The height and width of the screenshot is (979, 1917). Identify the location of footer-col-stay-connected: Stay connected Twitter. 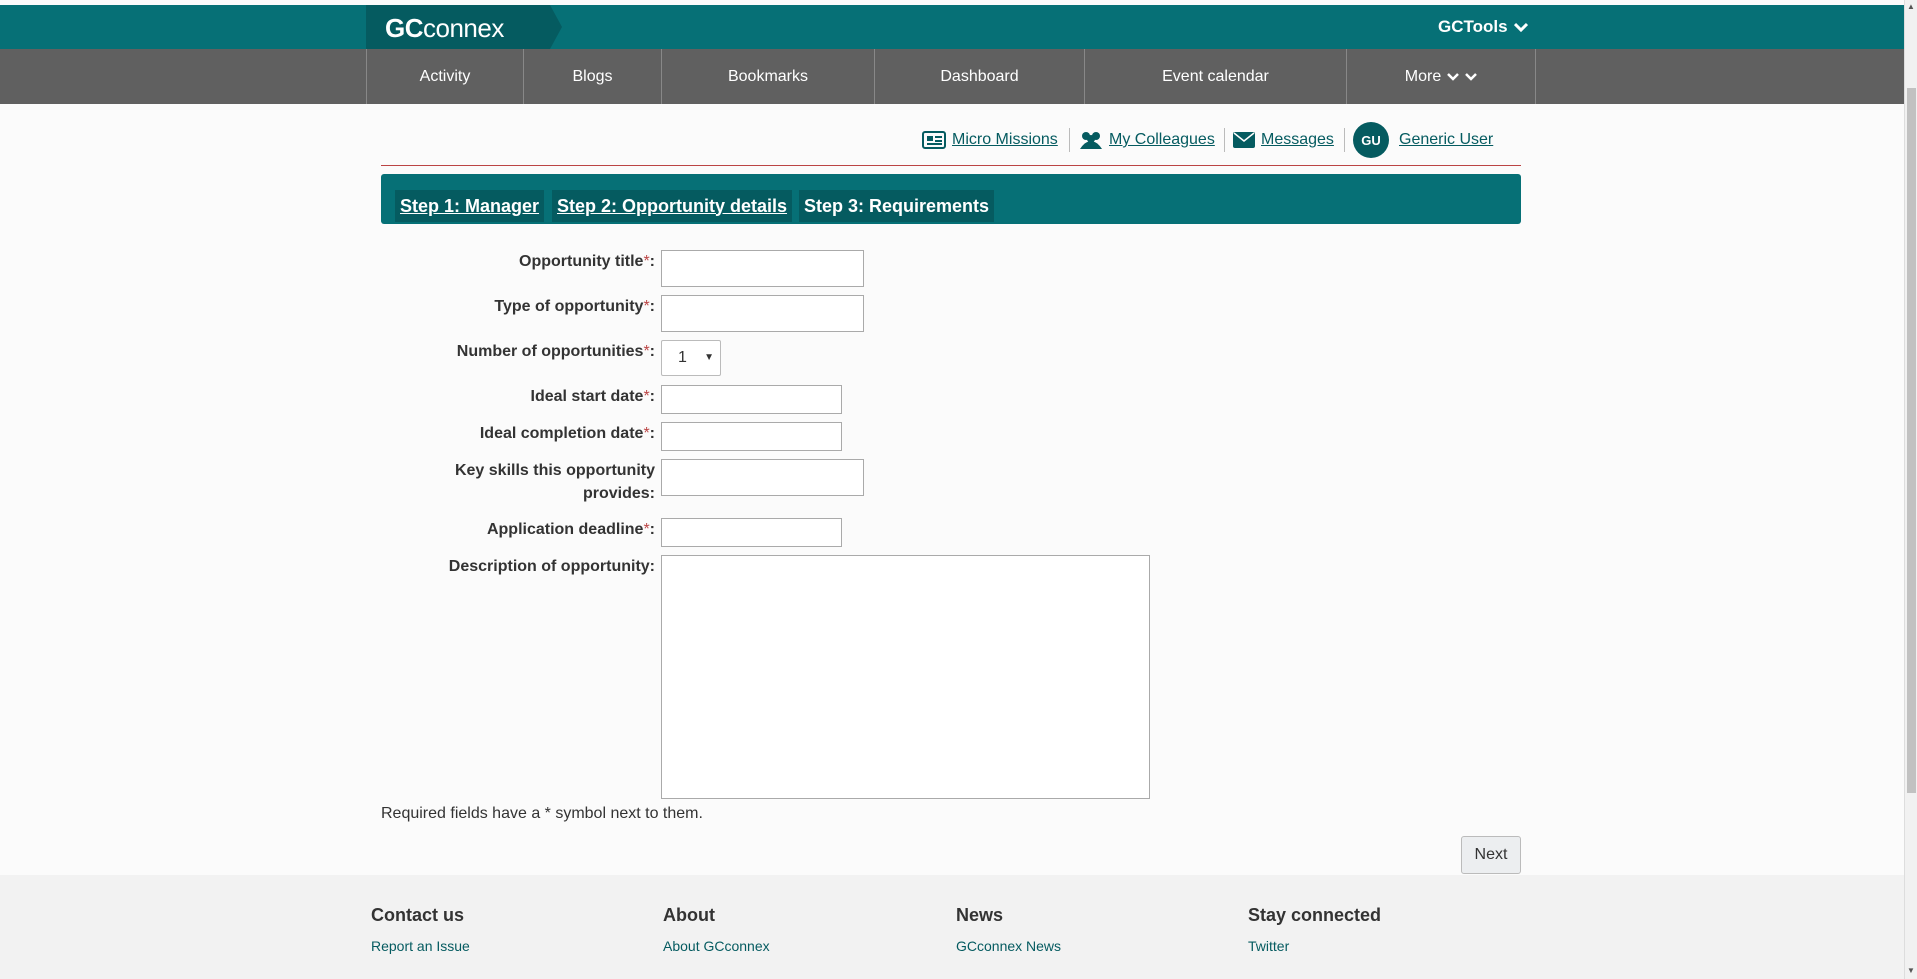
(1314, 930).